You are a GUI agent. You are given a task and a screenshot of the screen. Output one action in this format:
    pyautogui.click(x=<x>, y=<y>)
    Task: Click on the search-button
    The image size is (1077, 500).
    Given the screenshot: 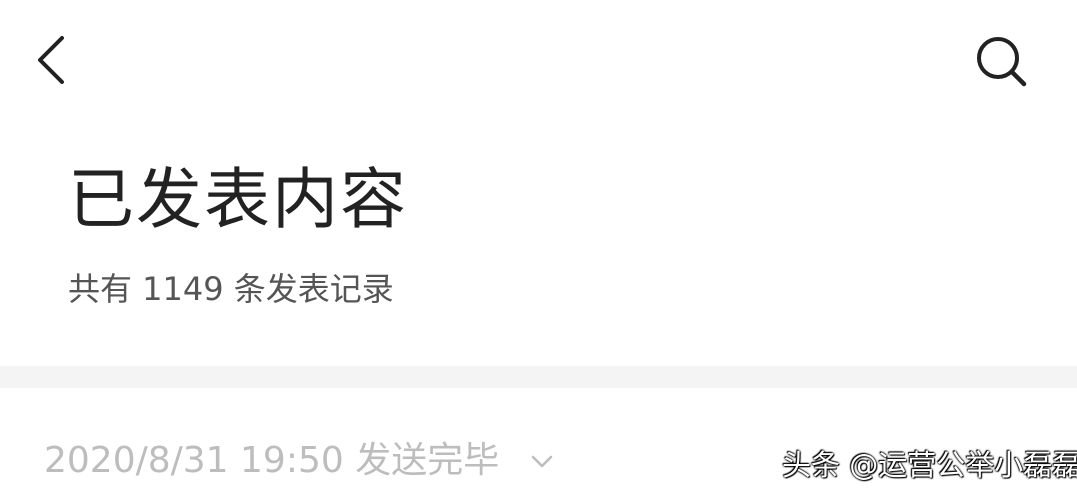 What is the action you would take?
    pyautogui.click(x=1001, y=61)
    